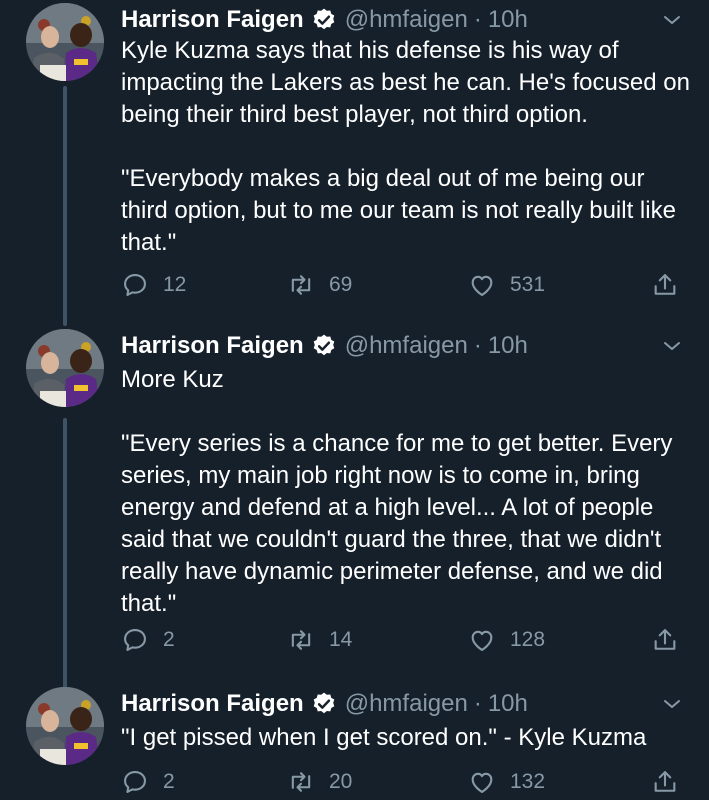  What do you see at coordinates (528, 781) in the screenshot?
I see `like-count: 132` at bounding box center [528, 781].